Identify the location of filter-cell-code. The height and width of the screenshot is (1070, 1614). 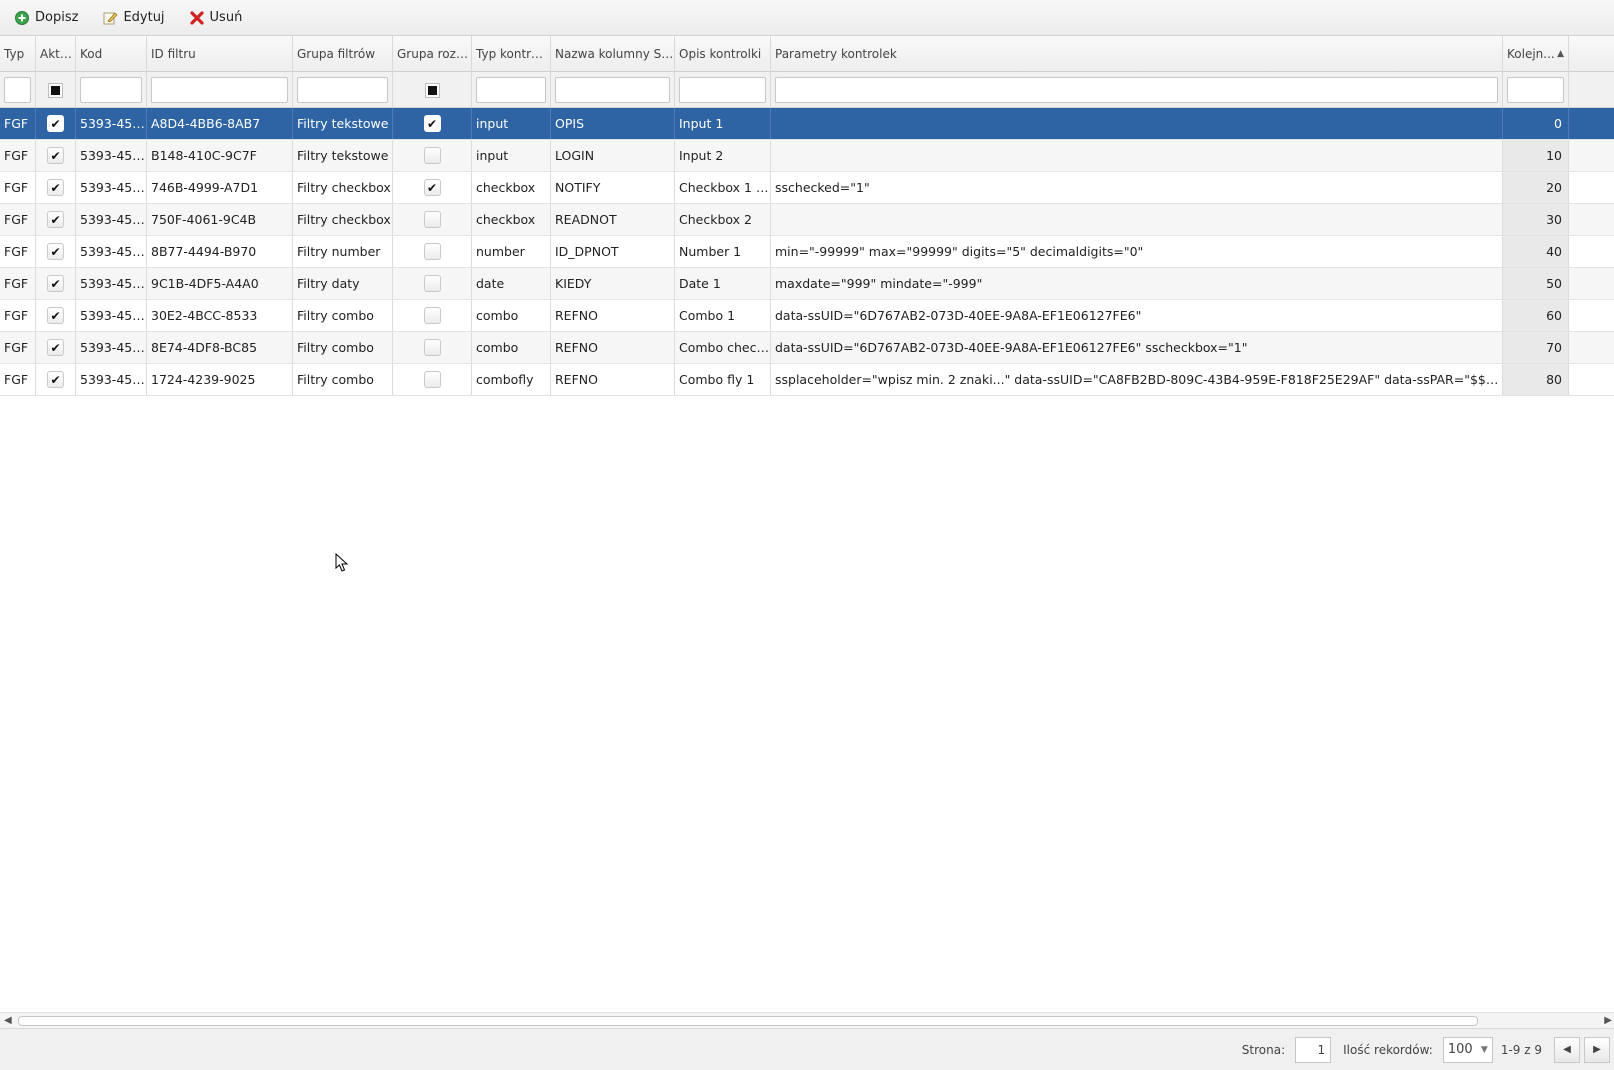
(111, 90).